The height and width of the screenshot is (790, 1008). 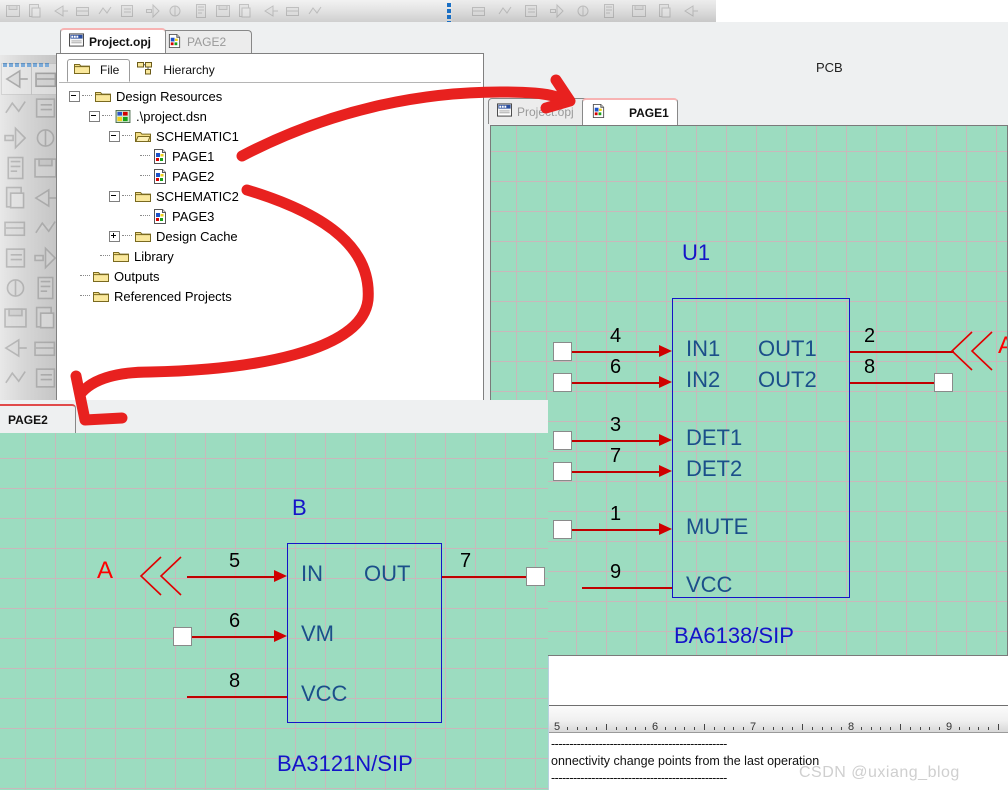 I want to click on tree-item-page2: PAGE2, so click(x=272, y=176).